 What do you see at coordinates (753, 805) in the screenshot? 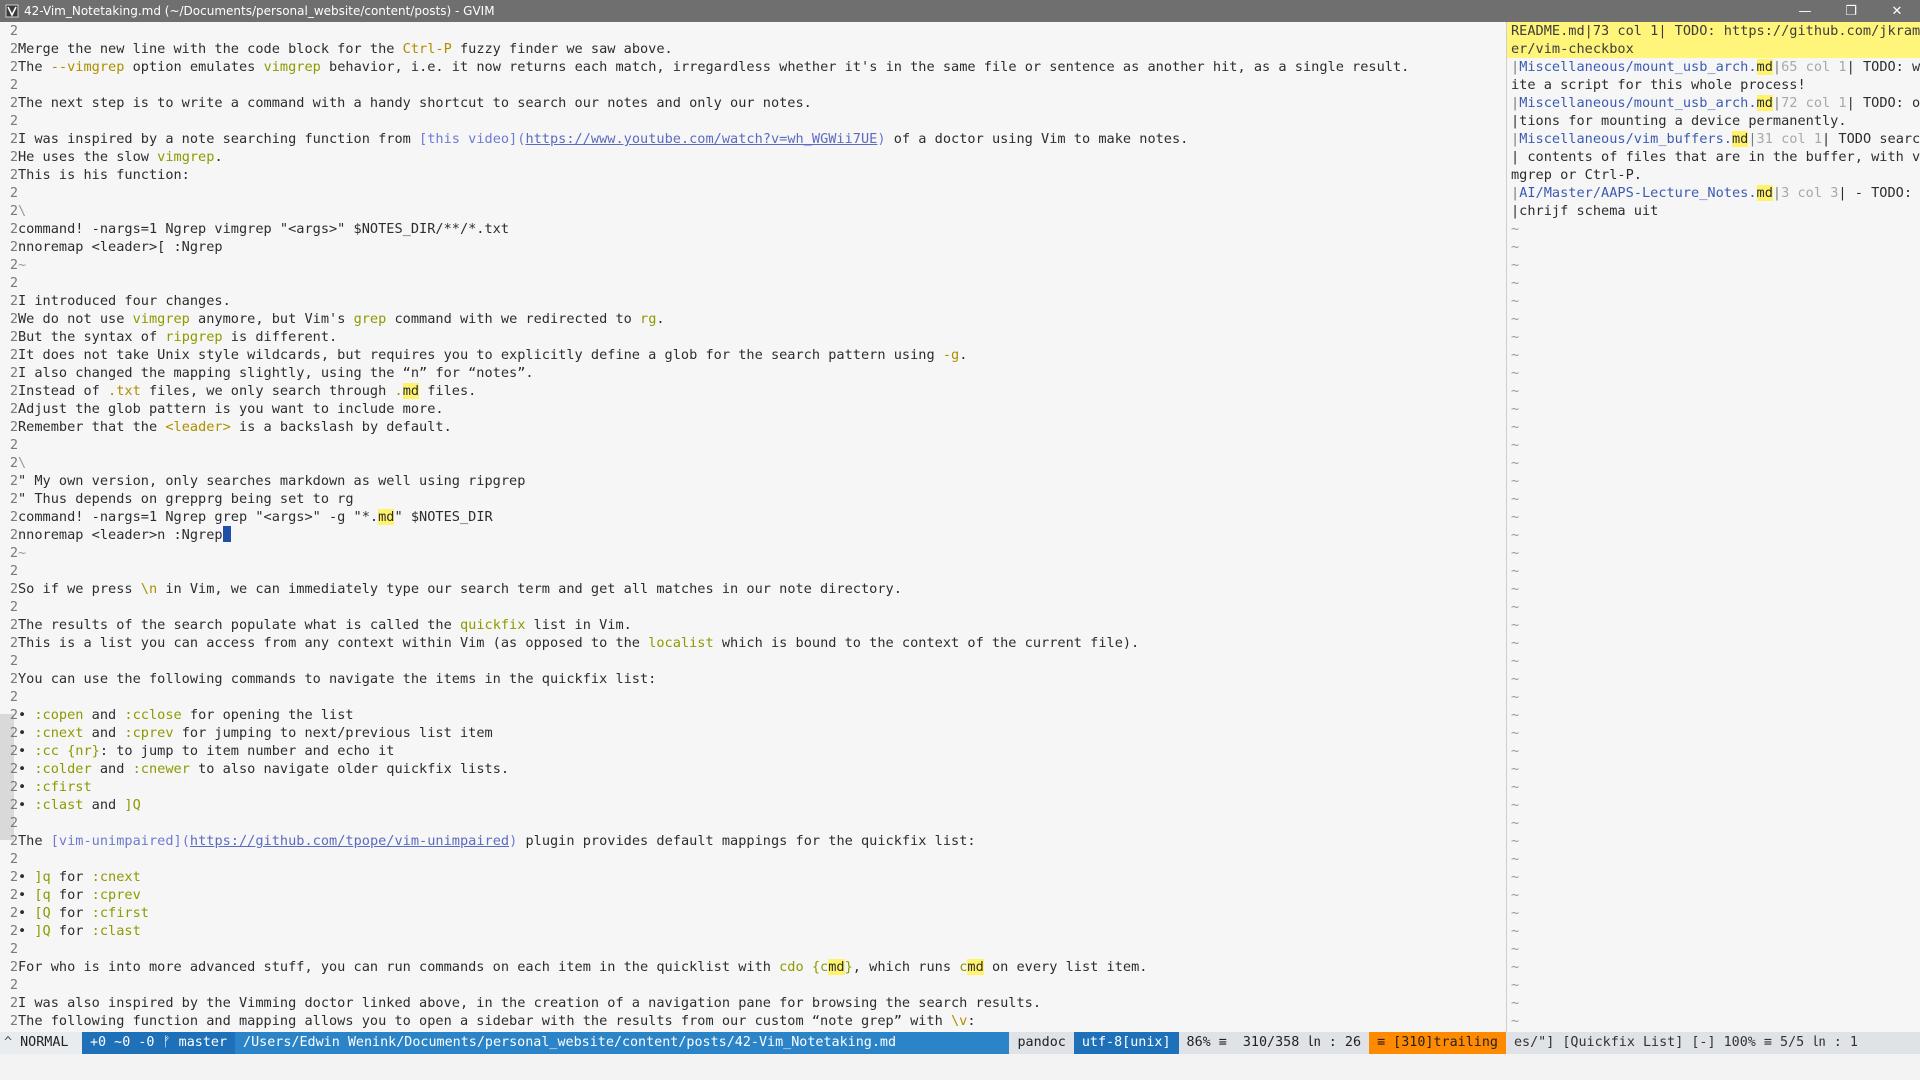
I see `editor-line: 2• :clast and ]Q` at bounding box center [753, 805].